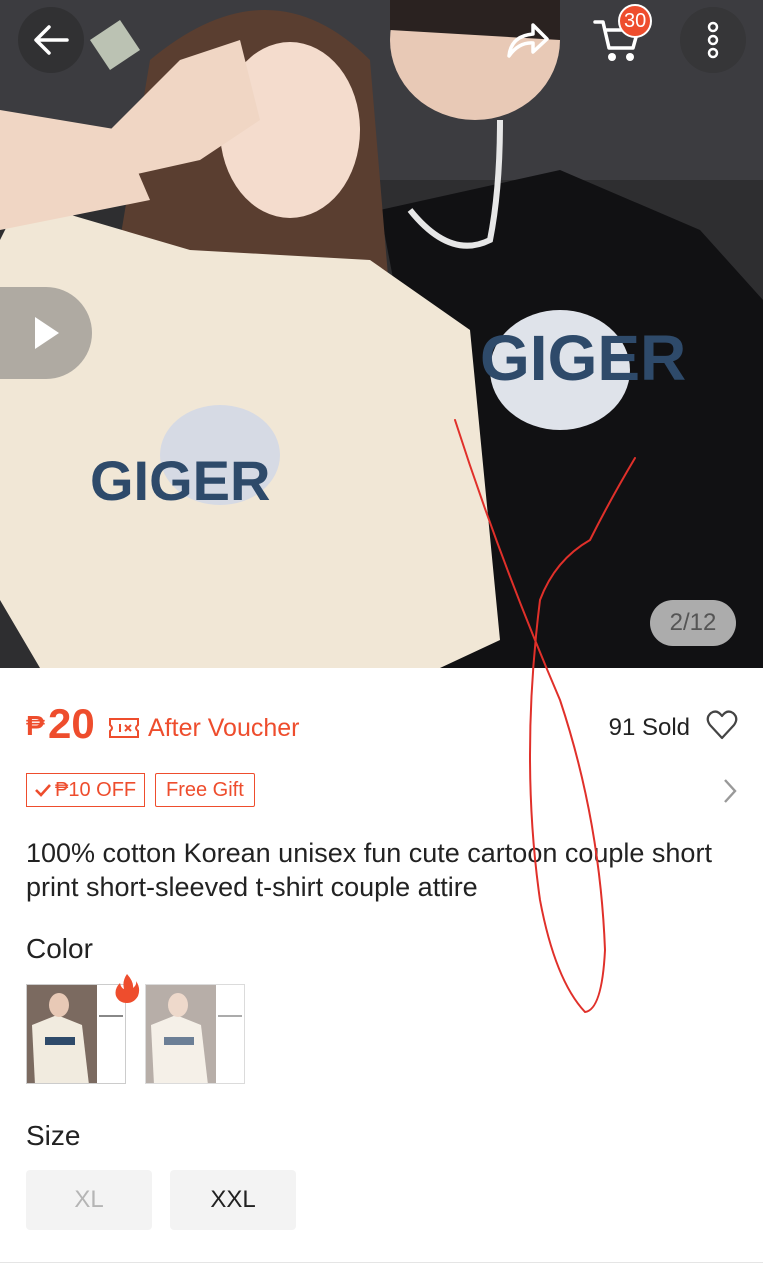 Image resolution: width=763 pixels, height=1280 pixels. I want to click on heart-icon, so click(722, 725).